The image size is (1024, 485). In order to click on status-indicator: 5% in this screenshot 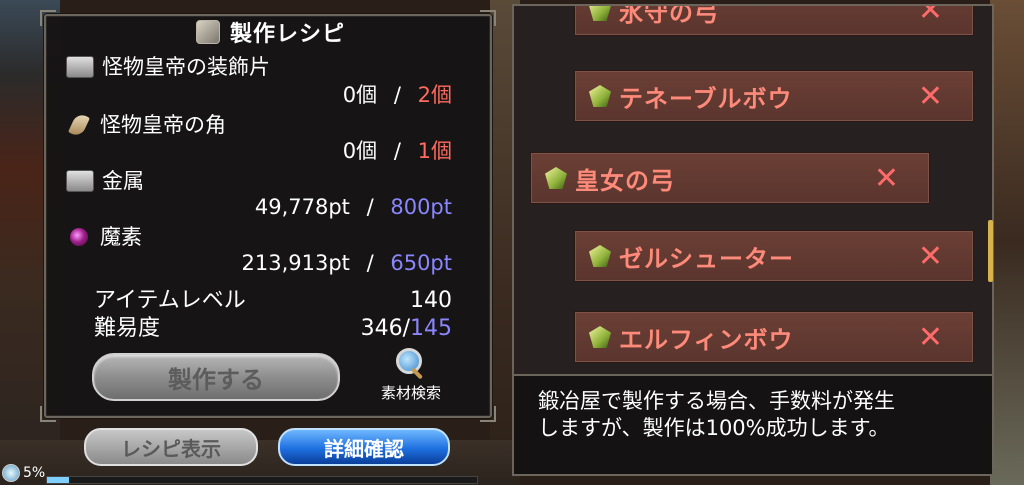, I will do `click(23, 473)`.